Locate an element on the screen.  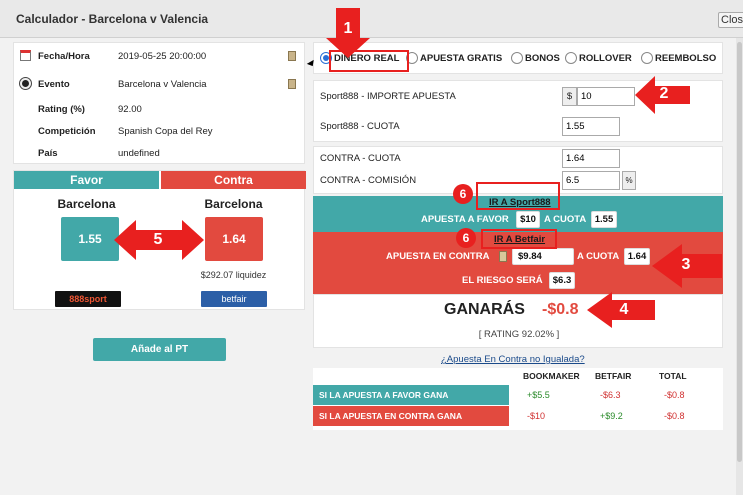
annotation-label-2: 2 is located at coordinates (664, 93).